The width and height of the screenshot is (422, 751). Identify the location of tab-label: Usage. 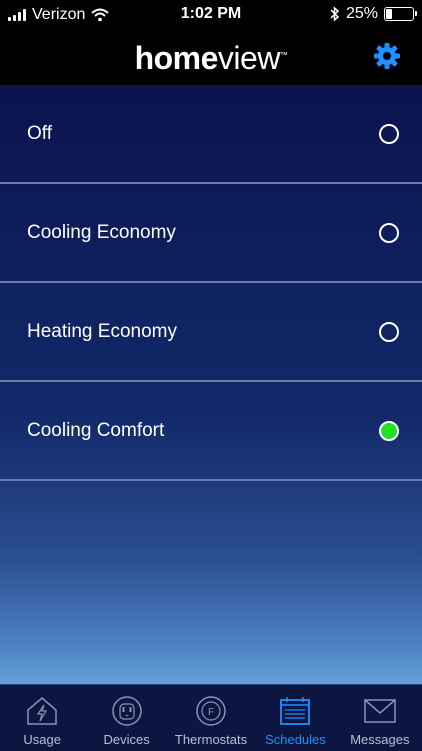
(42, 739).